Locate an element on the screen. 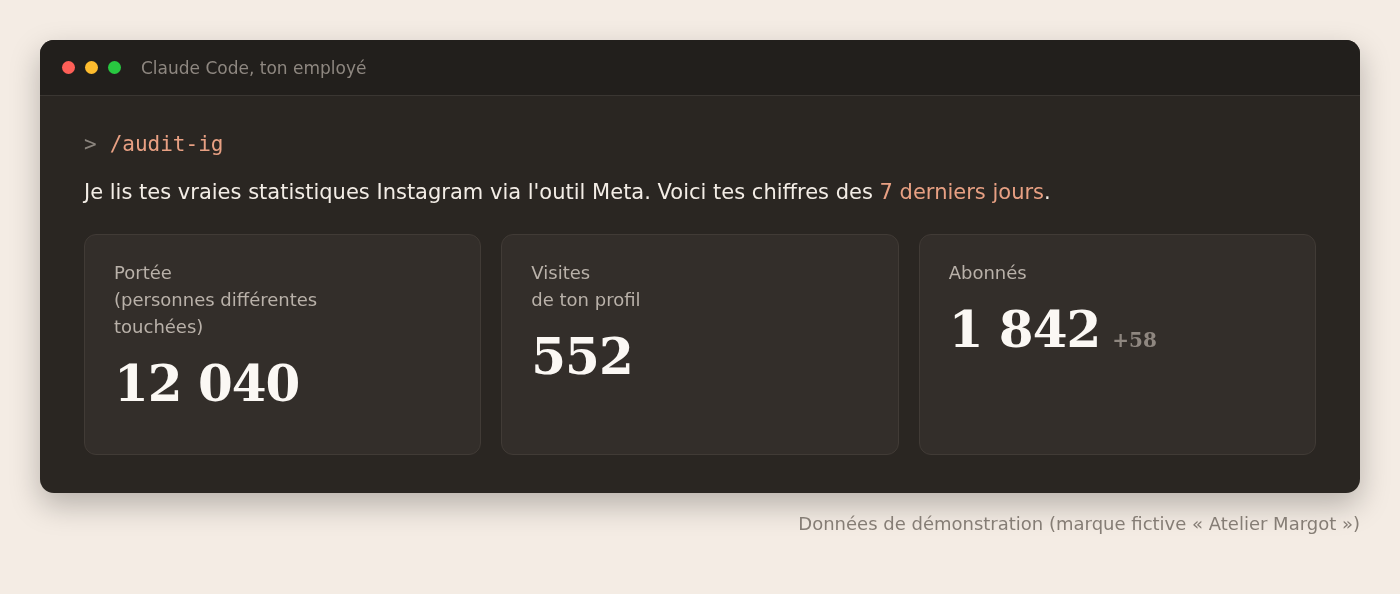 Image resolution: width=1400 pixels, height=594 pixels. prompt-symbol: > is located at coordinates (90, 144).